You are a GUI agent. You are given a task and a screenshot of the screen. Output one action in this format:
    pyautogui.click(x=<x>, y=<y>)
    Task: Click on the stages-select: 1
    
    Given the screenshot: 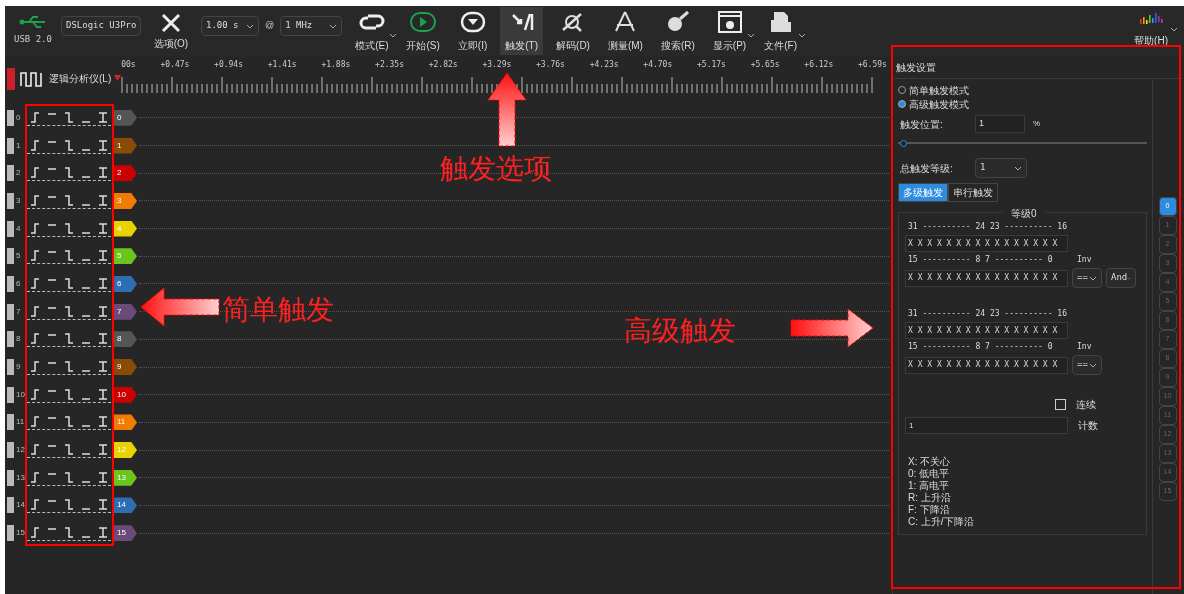 What is the action you would take?
    pyautogui.click(x=1001, y=168)
    